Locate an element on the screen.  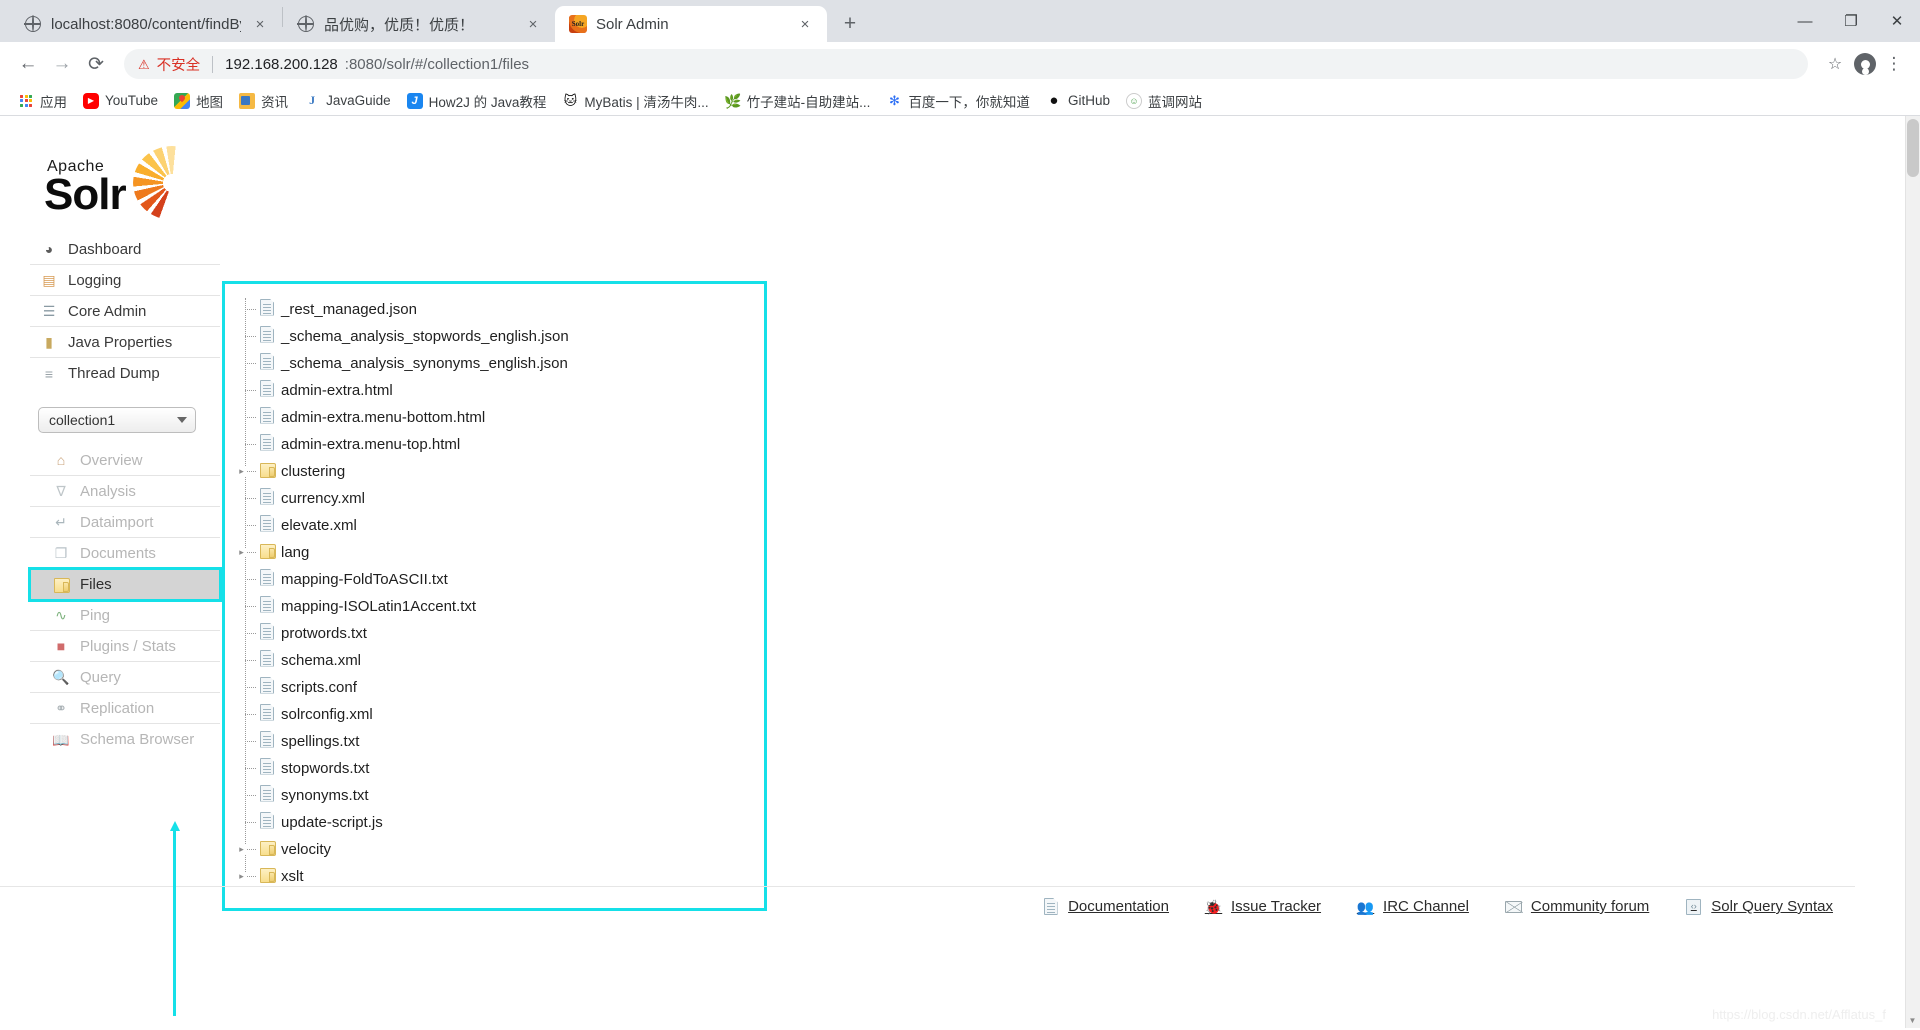
file-tree-node: _schema_analysis_synonyms_english.json is located at coordinates (501, 363).